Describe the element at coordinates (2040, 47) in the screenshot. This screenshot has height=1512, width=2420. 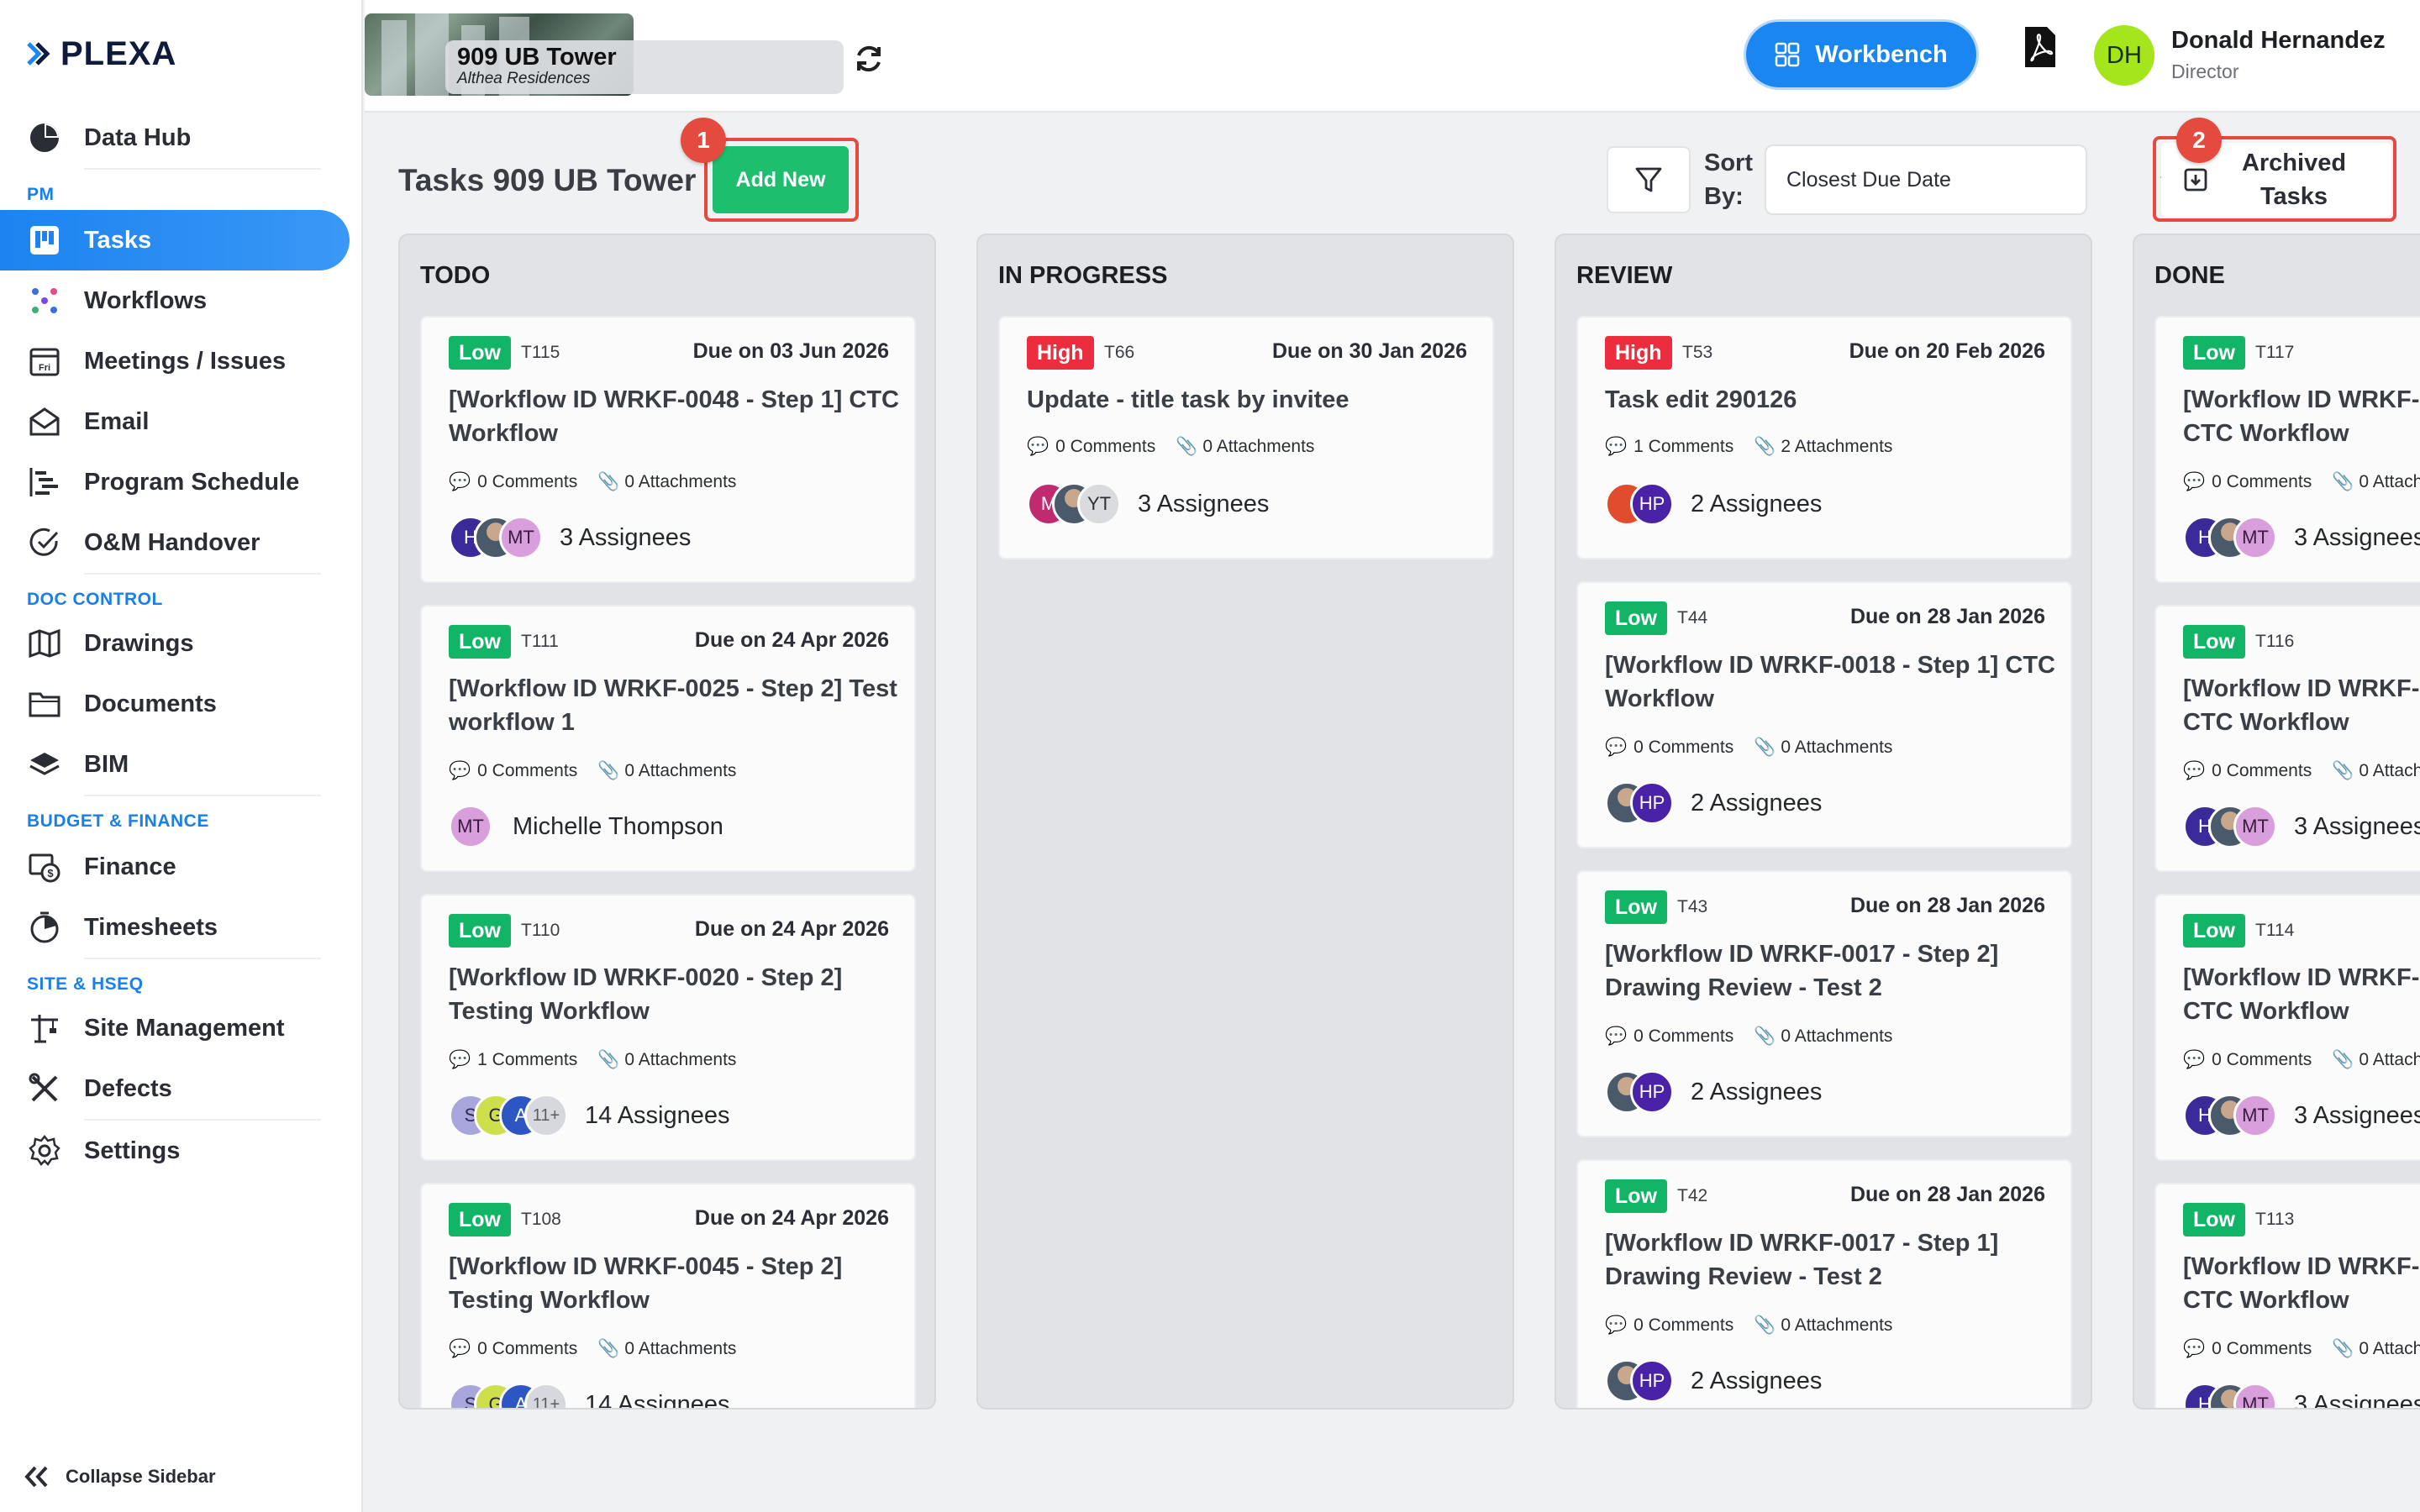
I see `pdf-icon` at that location.